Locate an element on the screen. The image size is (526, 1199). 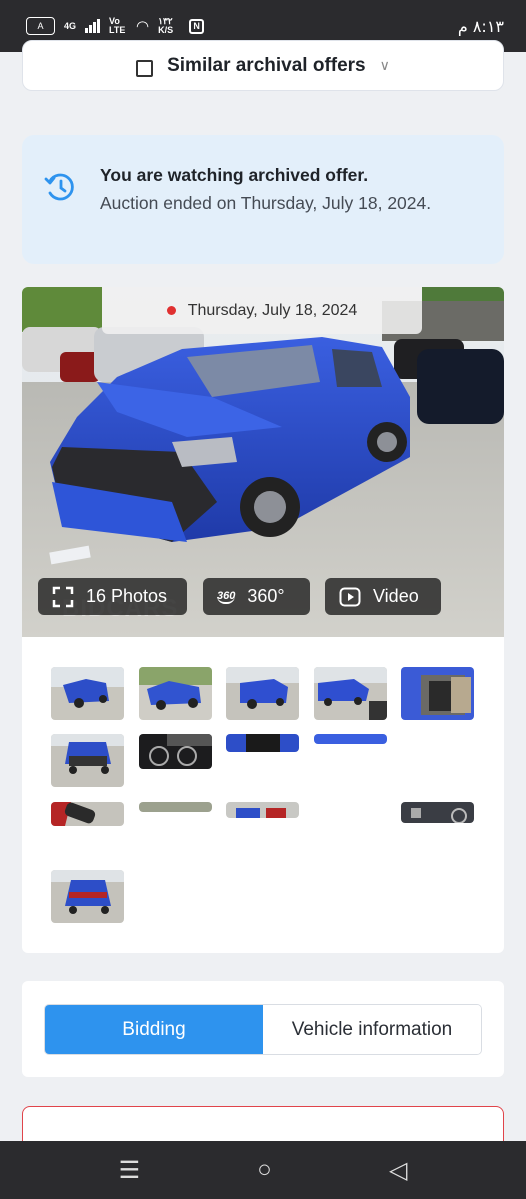
360-label: 360° is located at coordinates (266, 596).